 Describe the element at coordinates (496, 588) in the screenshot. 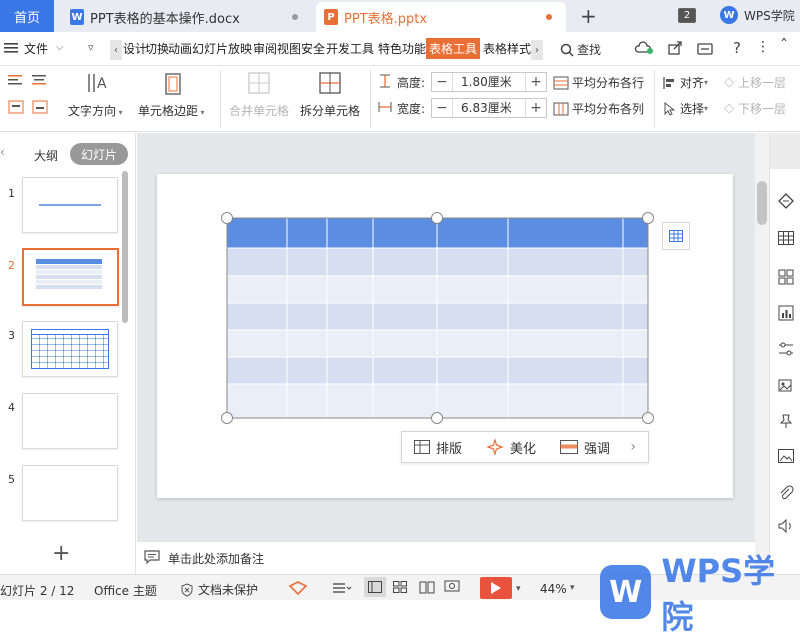

I see `play-slideshow-button` at that location.